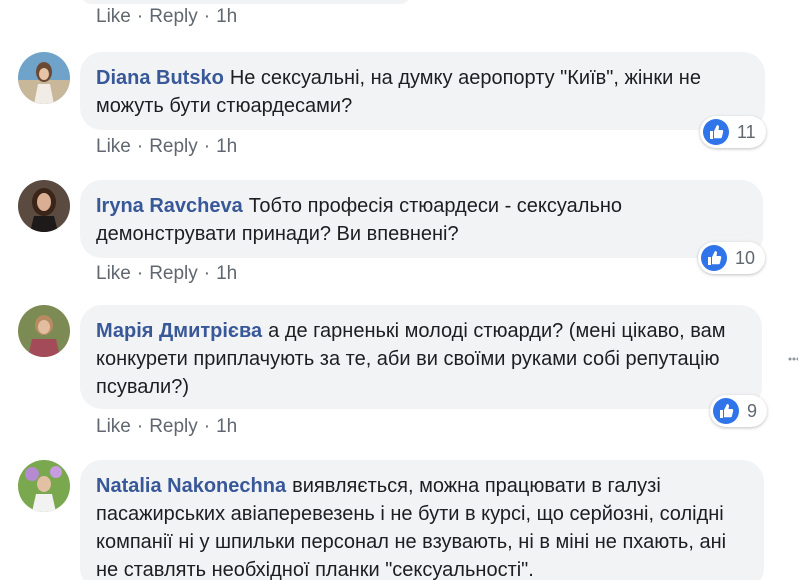 The width and height of the screenshot is (800, 580). What do you see at coordinates (179, 331) in the screenshot?
I see `comment-author: Марія Дмитрієва` at bounding box center [179, 331].